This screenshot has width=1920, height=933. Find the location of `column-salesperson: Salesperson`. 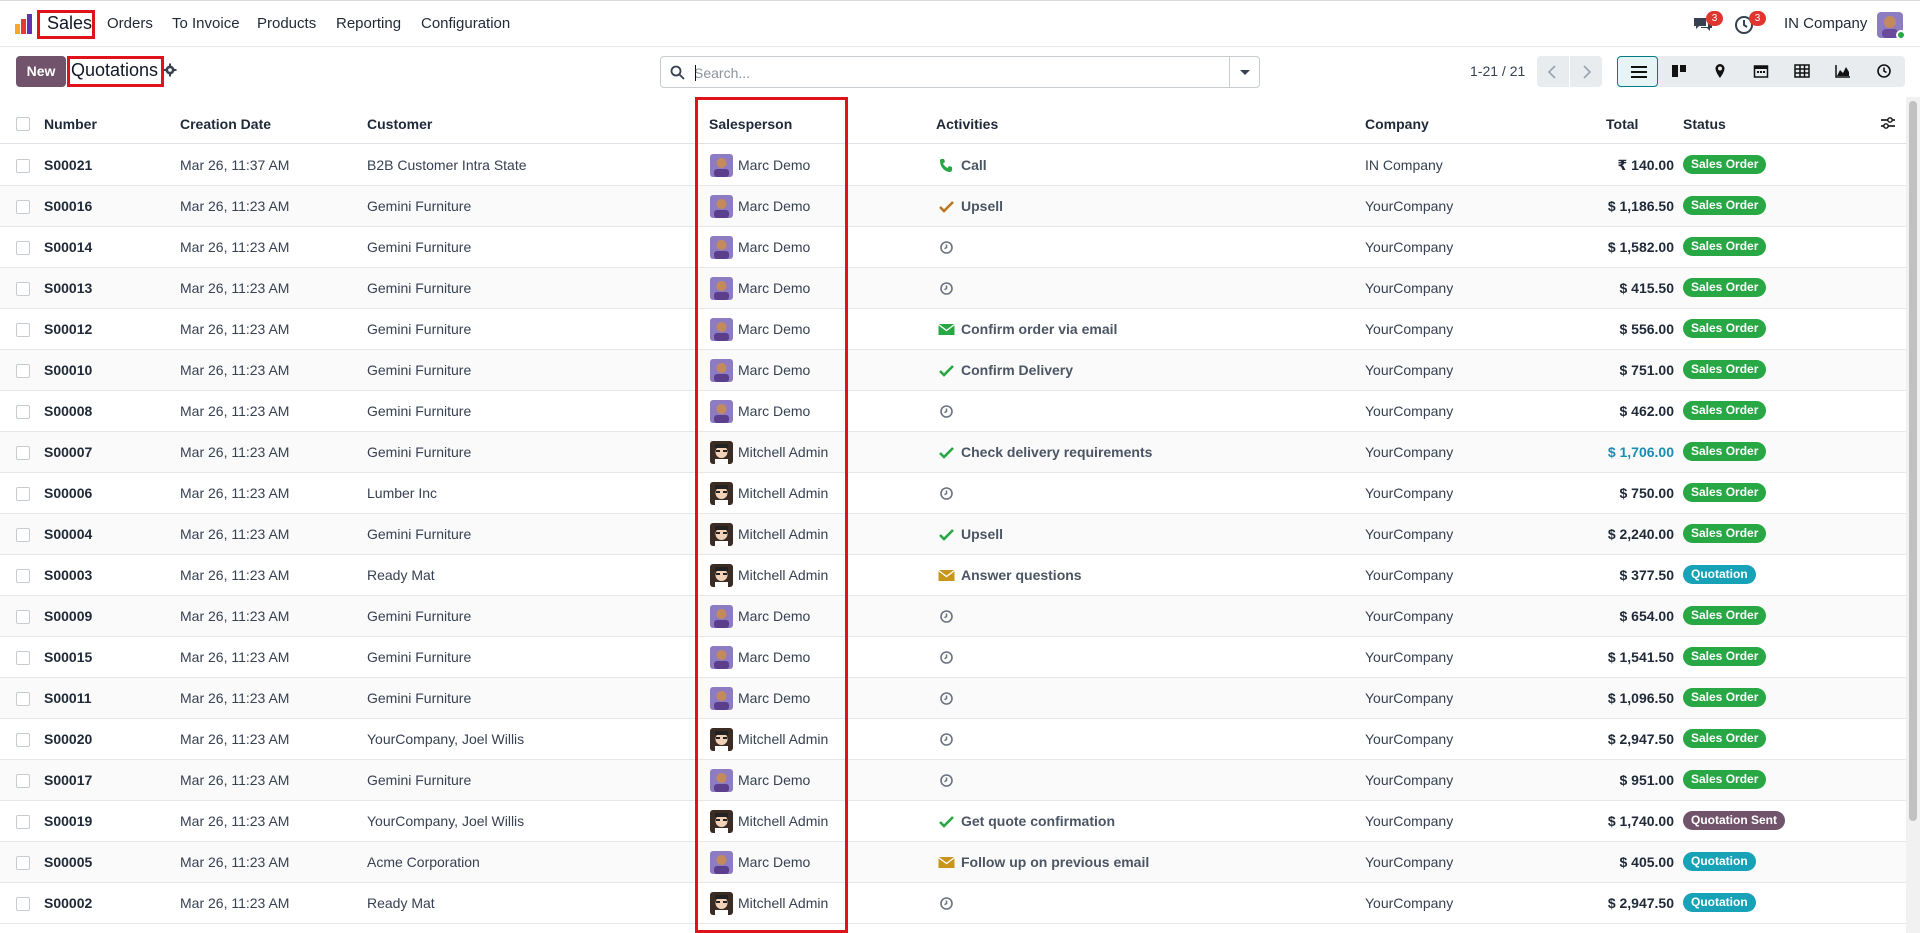

column-salesperson: Salesperson is located at coordinates (750, 124).